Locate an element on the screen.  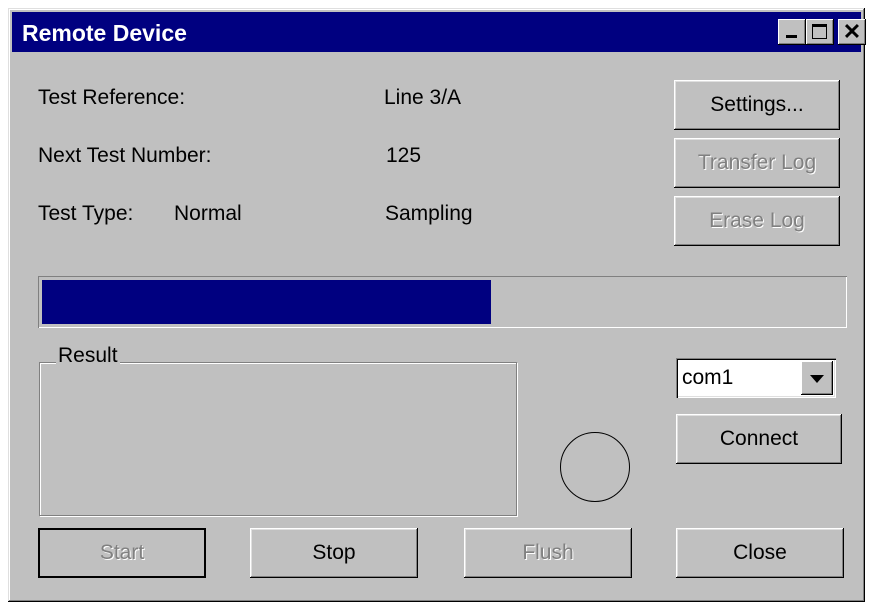
port-dropdown-button is located at coordinates (817, 378).